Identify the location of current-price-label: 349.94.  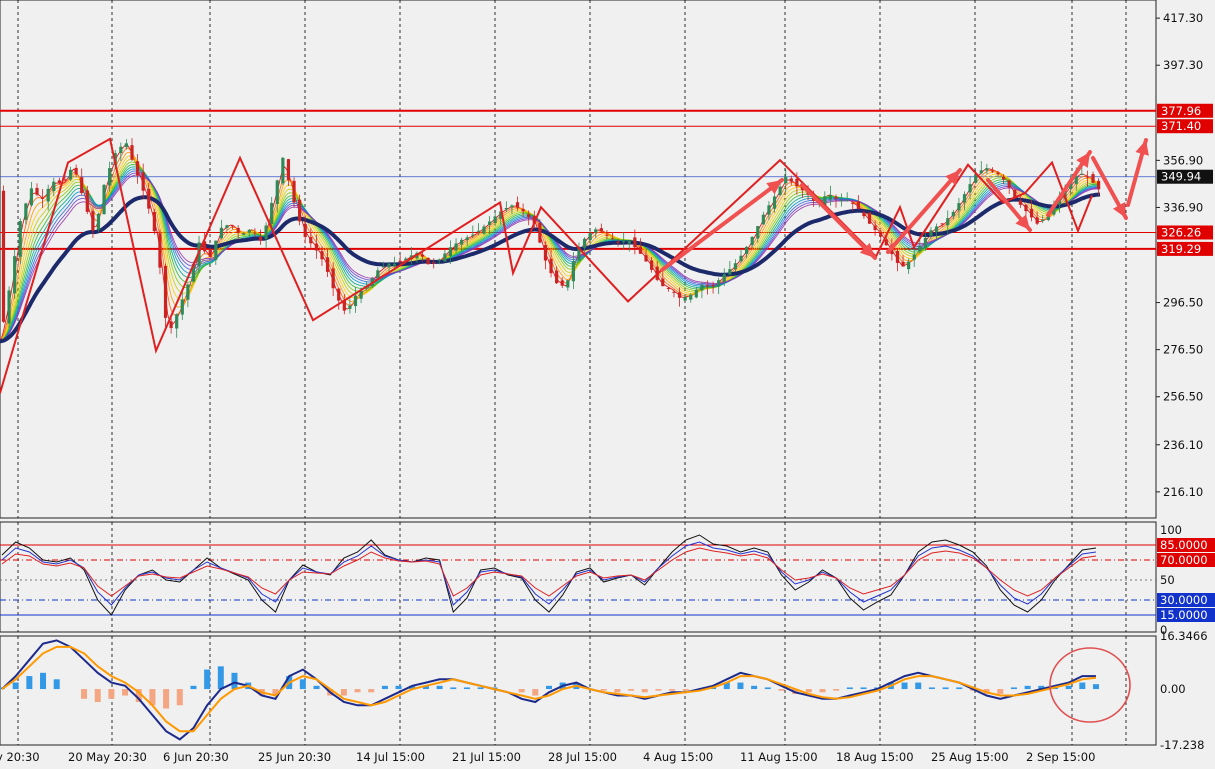
(1181, 177).